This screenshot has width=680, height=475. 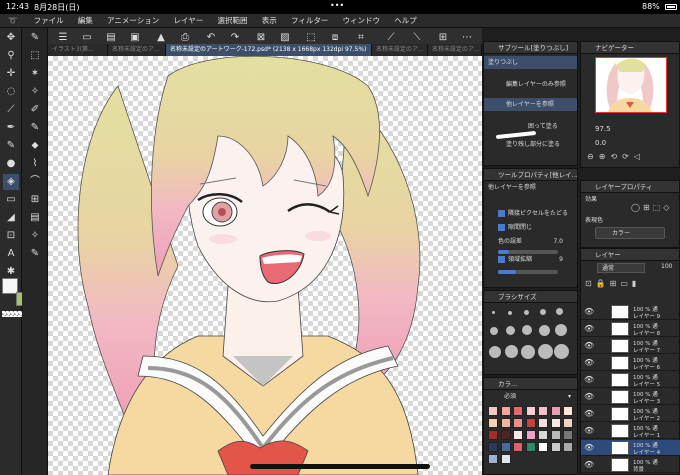 I want to click on select-rect-icon: ⬚, so click(x=35, y=56).